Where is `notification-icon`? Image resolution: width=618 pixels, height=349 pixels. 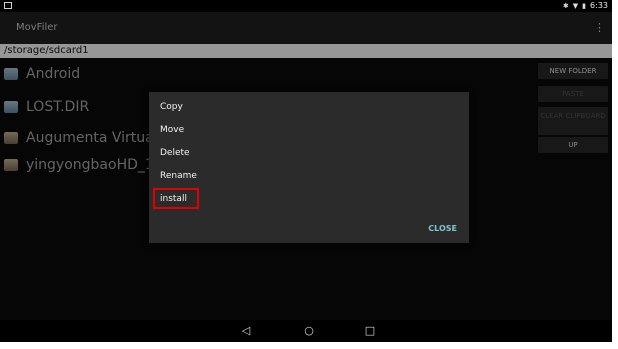 notification-icon is located at coordinates (8, 5).